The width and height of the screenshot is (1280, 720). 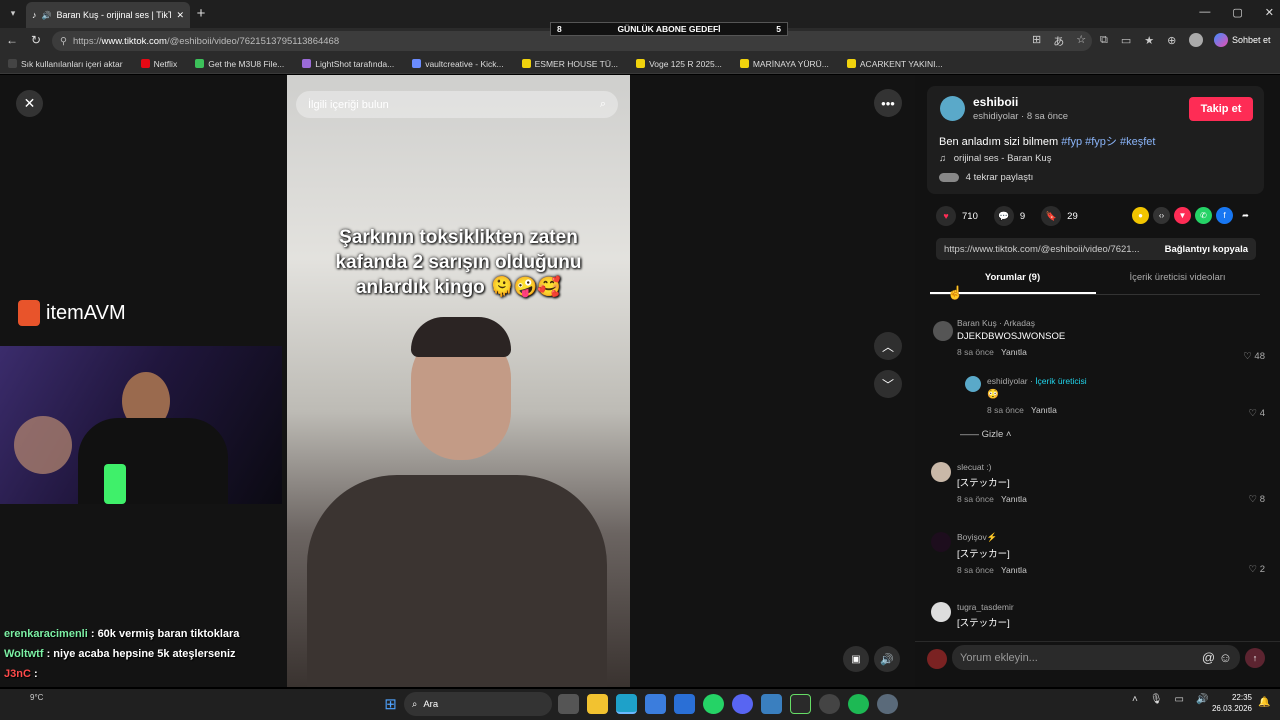 I want to click on profile-avatar, so click(x=1196, y=40).